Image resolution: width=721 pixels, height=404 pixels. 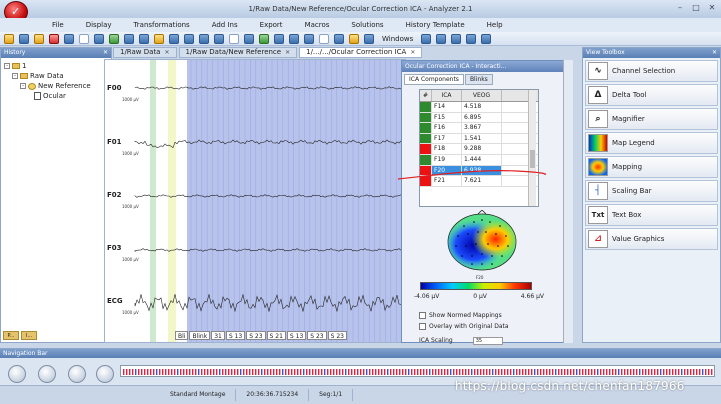 I want to click on menu-solutions: Solutions, so click(x=367, y=25).